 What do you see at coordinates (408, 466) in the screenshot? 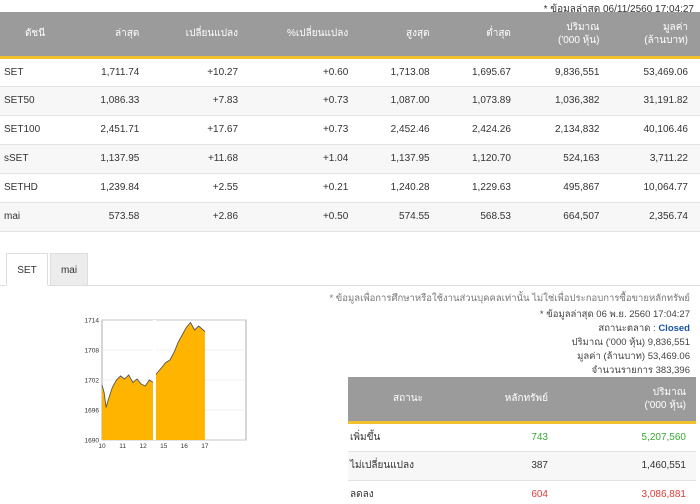
I see `stat-status: ไม่เปลี่ยนแปลง` at bounding box center [408, 466].